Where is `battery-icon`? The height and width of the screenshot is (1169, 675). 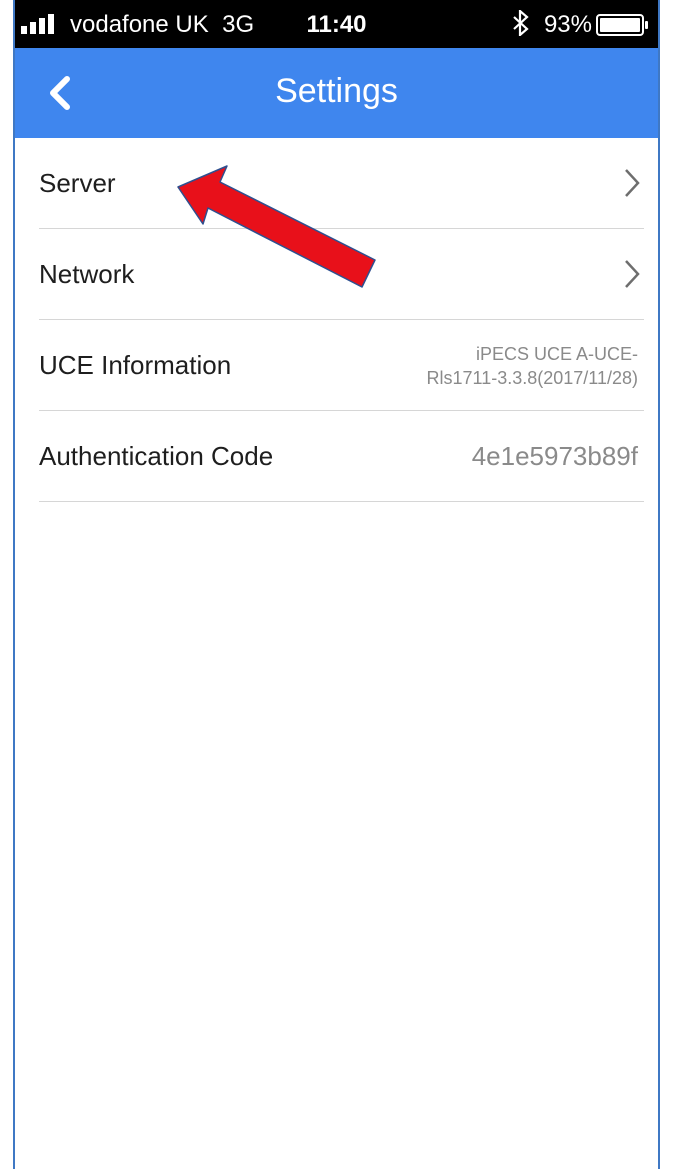
battery-icon is located at coordinates (623, 28).